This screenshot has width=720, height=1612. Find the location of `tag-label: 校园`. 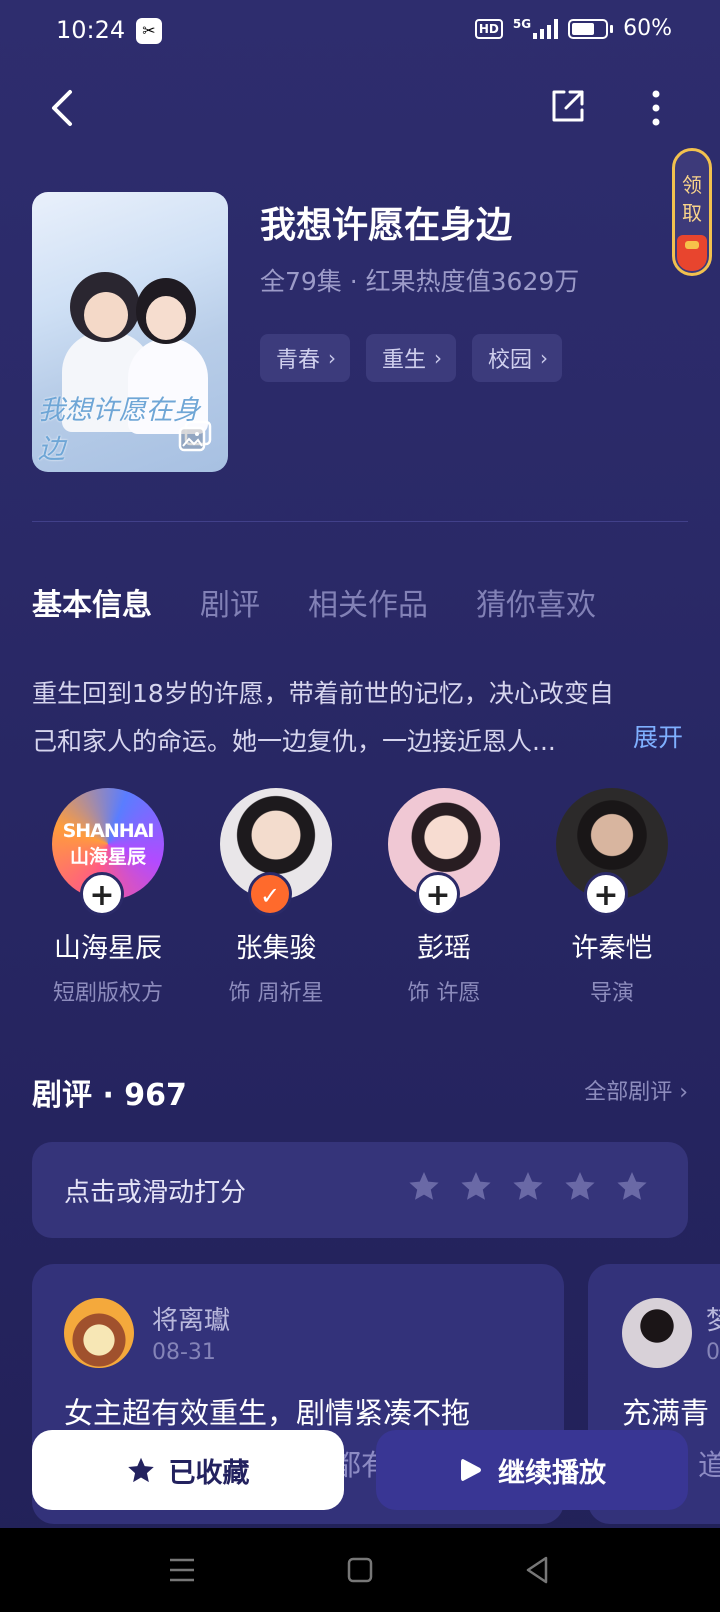

tag-label: 校园 is located at coordinates (510, 360).